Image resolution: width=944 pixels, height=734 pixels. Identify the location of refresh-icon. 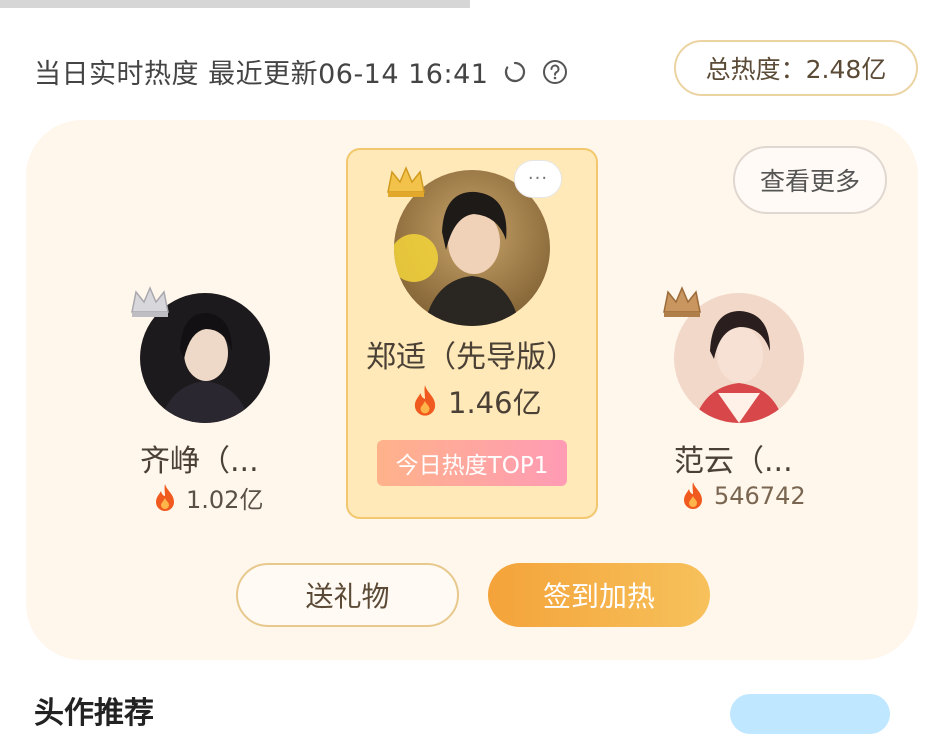
(515, 72).